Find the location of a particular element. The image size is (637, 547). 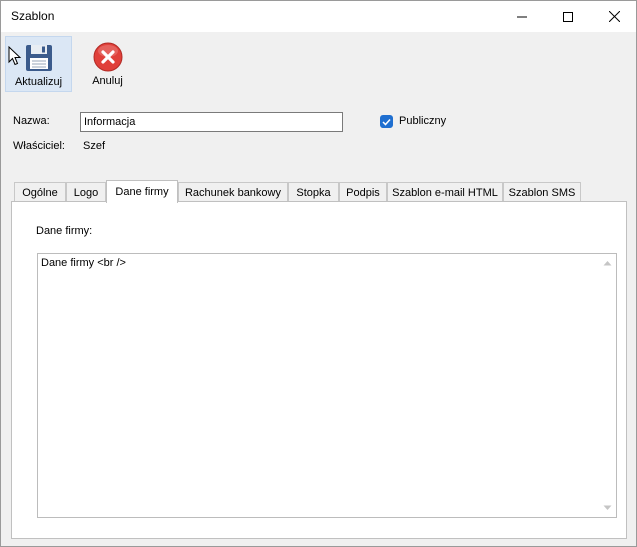

maximize-icon is located at coordinates (568, 16).